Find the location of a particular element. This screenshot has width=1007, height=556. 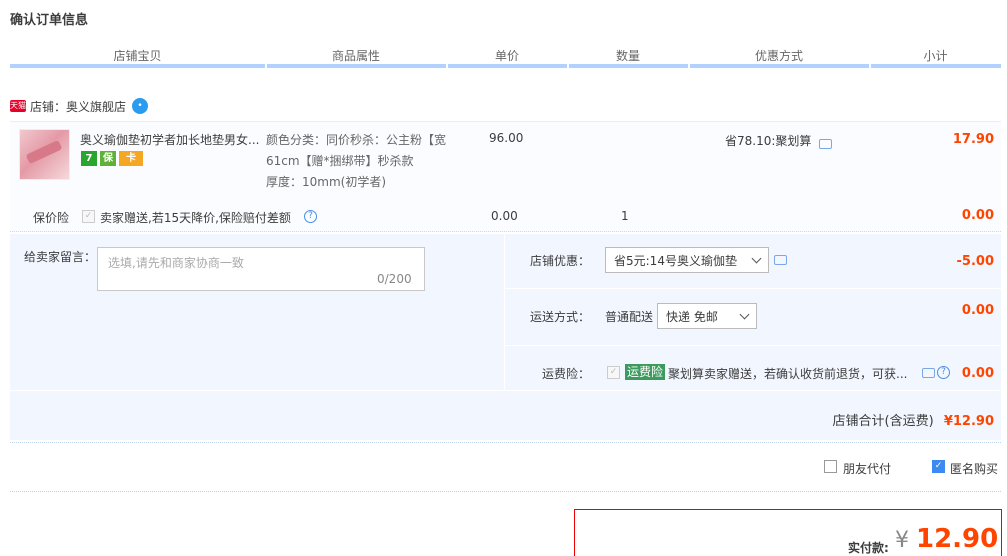

insurance-label: 保价险 is located at coordinates (51, 218).